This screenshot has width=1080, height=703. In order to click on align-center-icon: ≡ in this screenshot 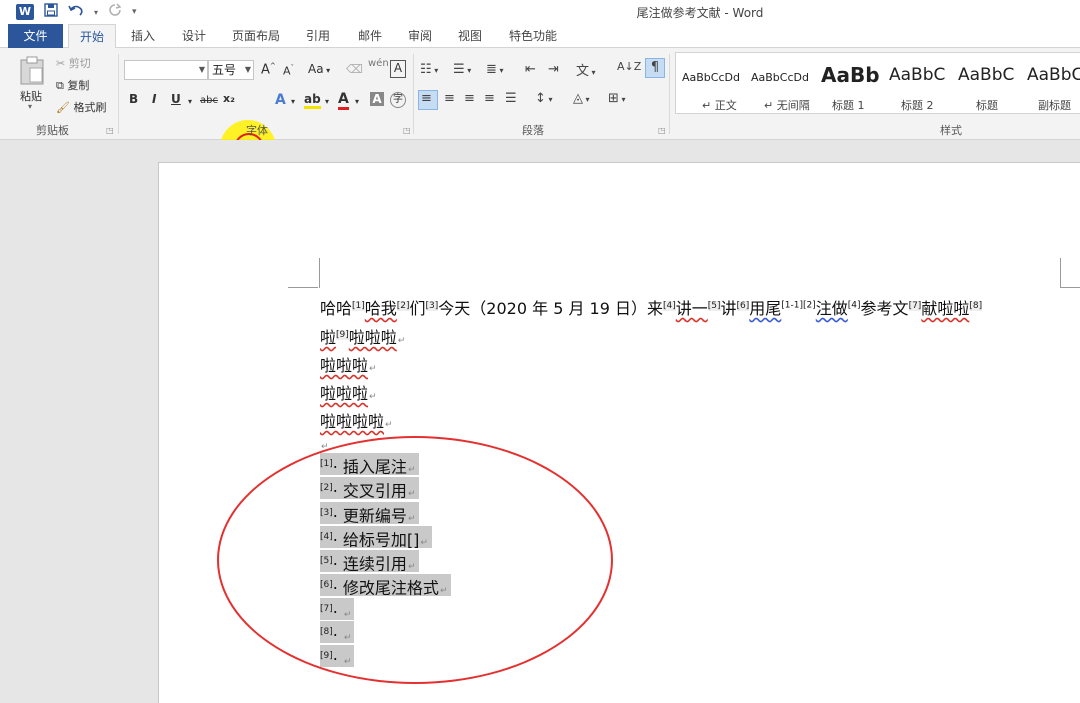, I will do `click(449, 98)`.